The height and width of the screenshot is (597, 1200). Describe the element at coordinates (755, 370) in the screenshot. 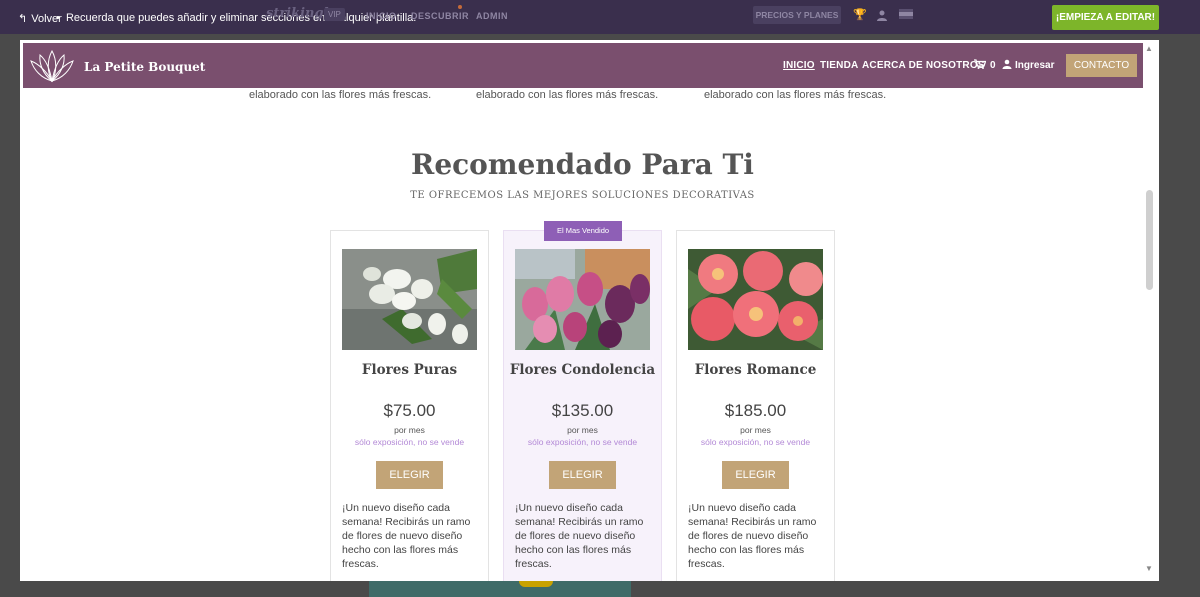

I see `card-title: Flores Romance` at that location.